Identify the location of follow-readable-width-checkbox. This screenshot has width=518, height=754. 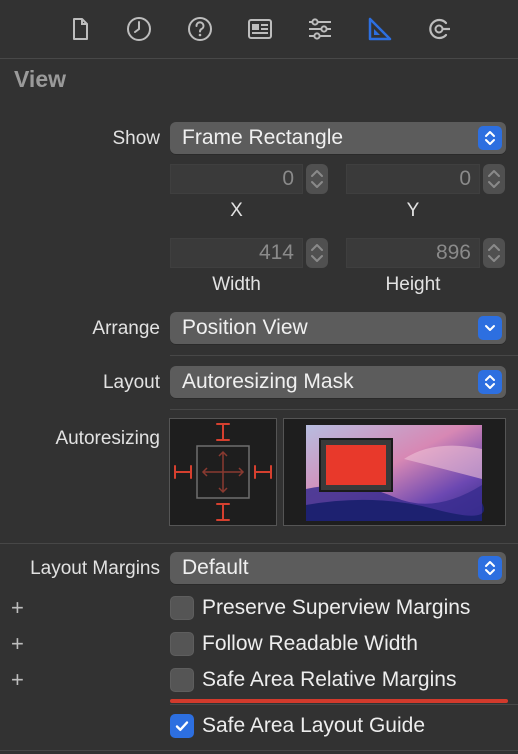
(182, 644).